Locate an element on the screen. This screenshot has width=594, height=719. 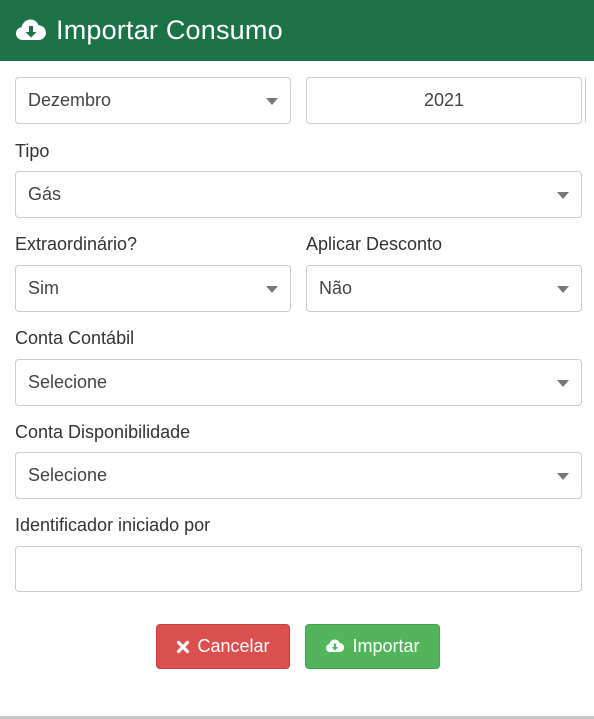
desconto-label: Aplicar Desconto is located at coordinates (374, 244).